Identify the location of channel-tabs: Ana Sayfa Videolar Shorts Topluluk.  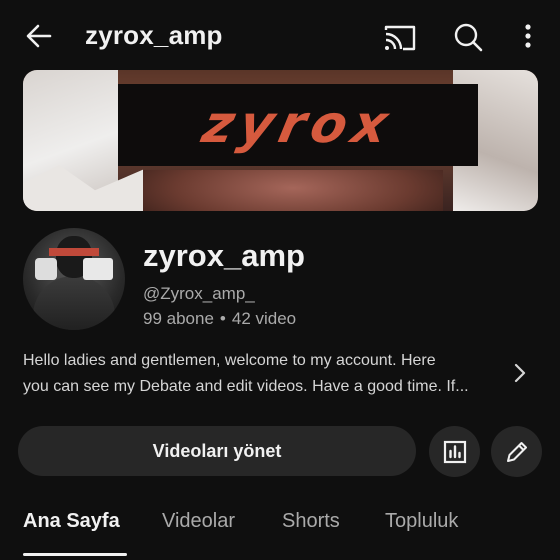
(280, 530).